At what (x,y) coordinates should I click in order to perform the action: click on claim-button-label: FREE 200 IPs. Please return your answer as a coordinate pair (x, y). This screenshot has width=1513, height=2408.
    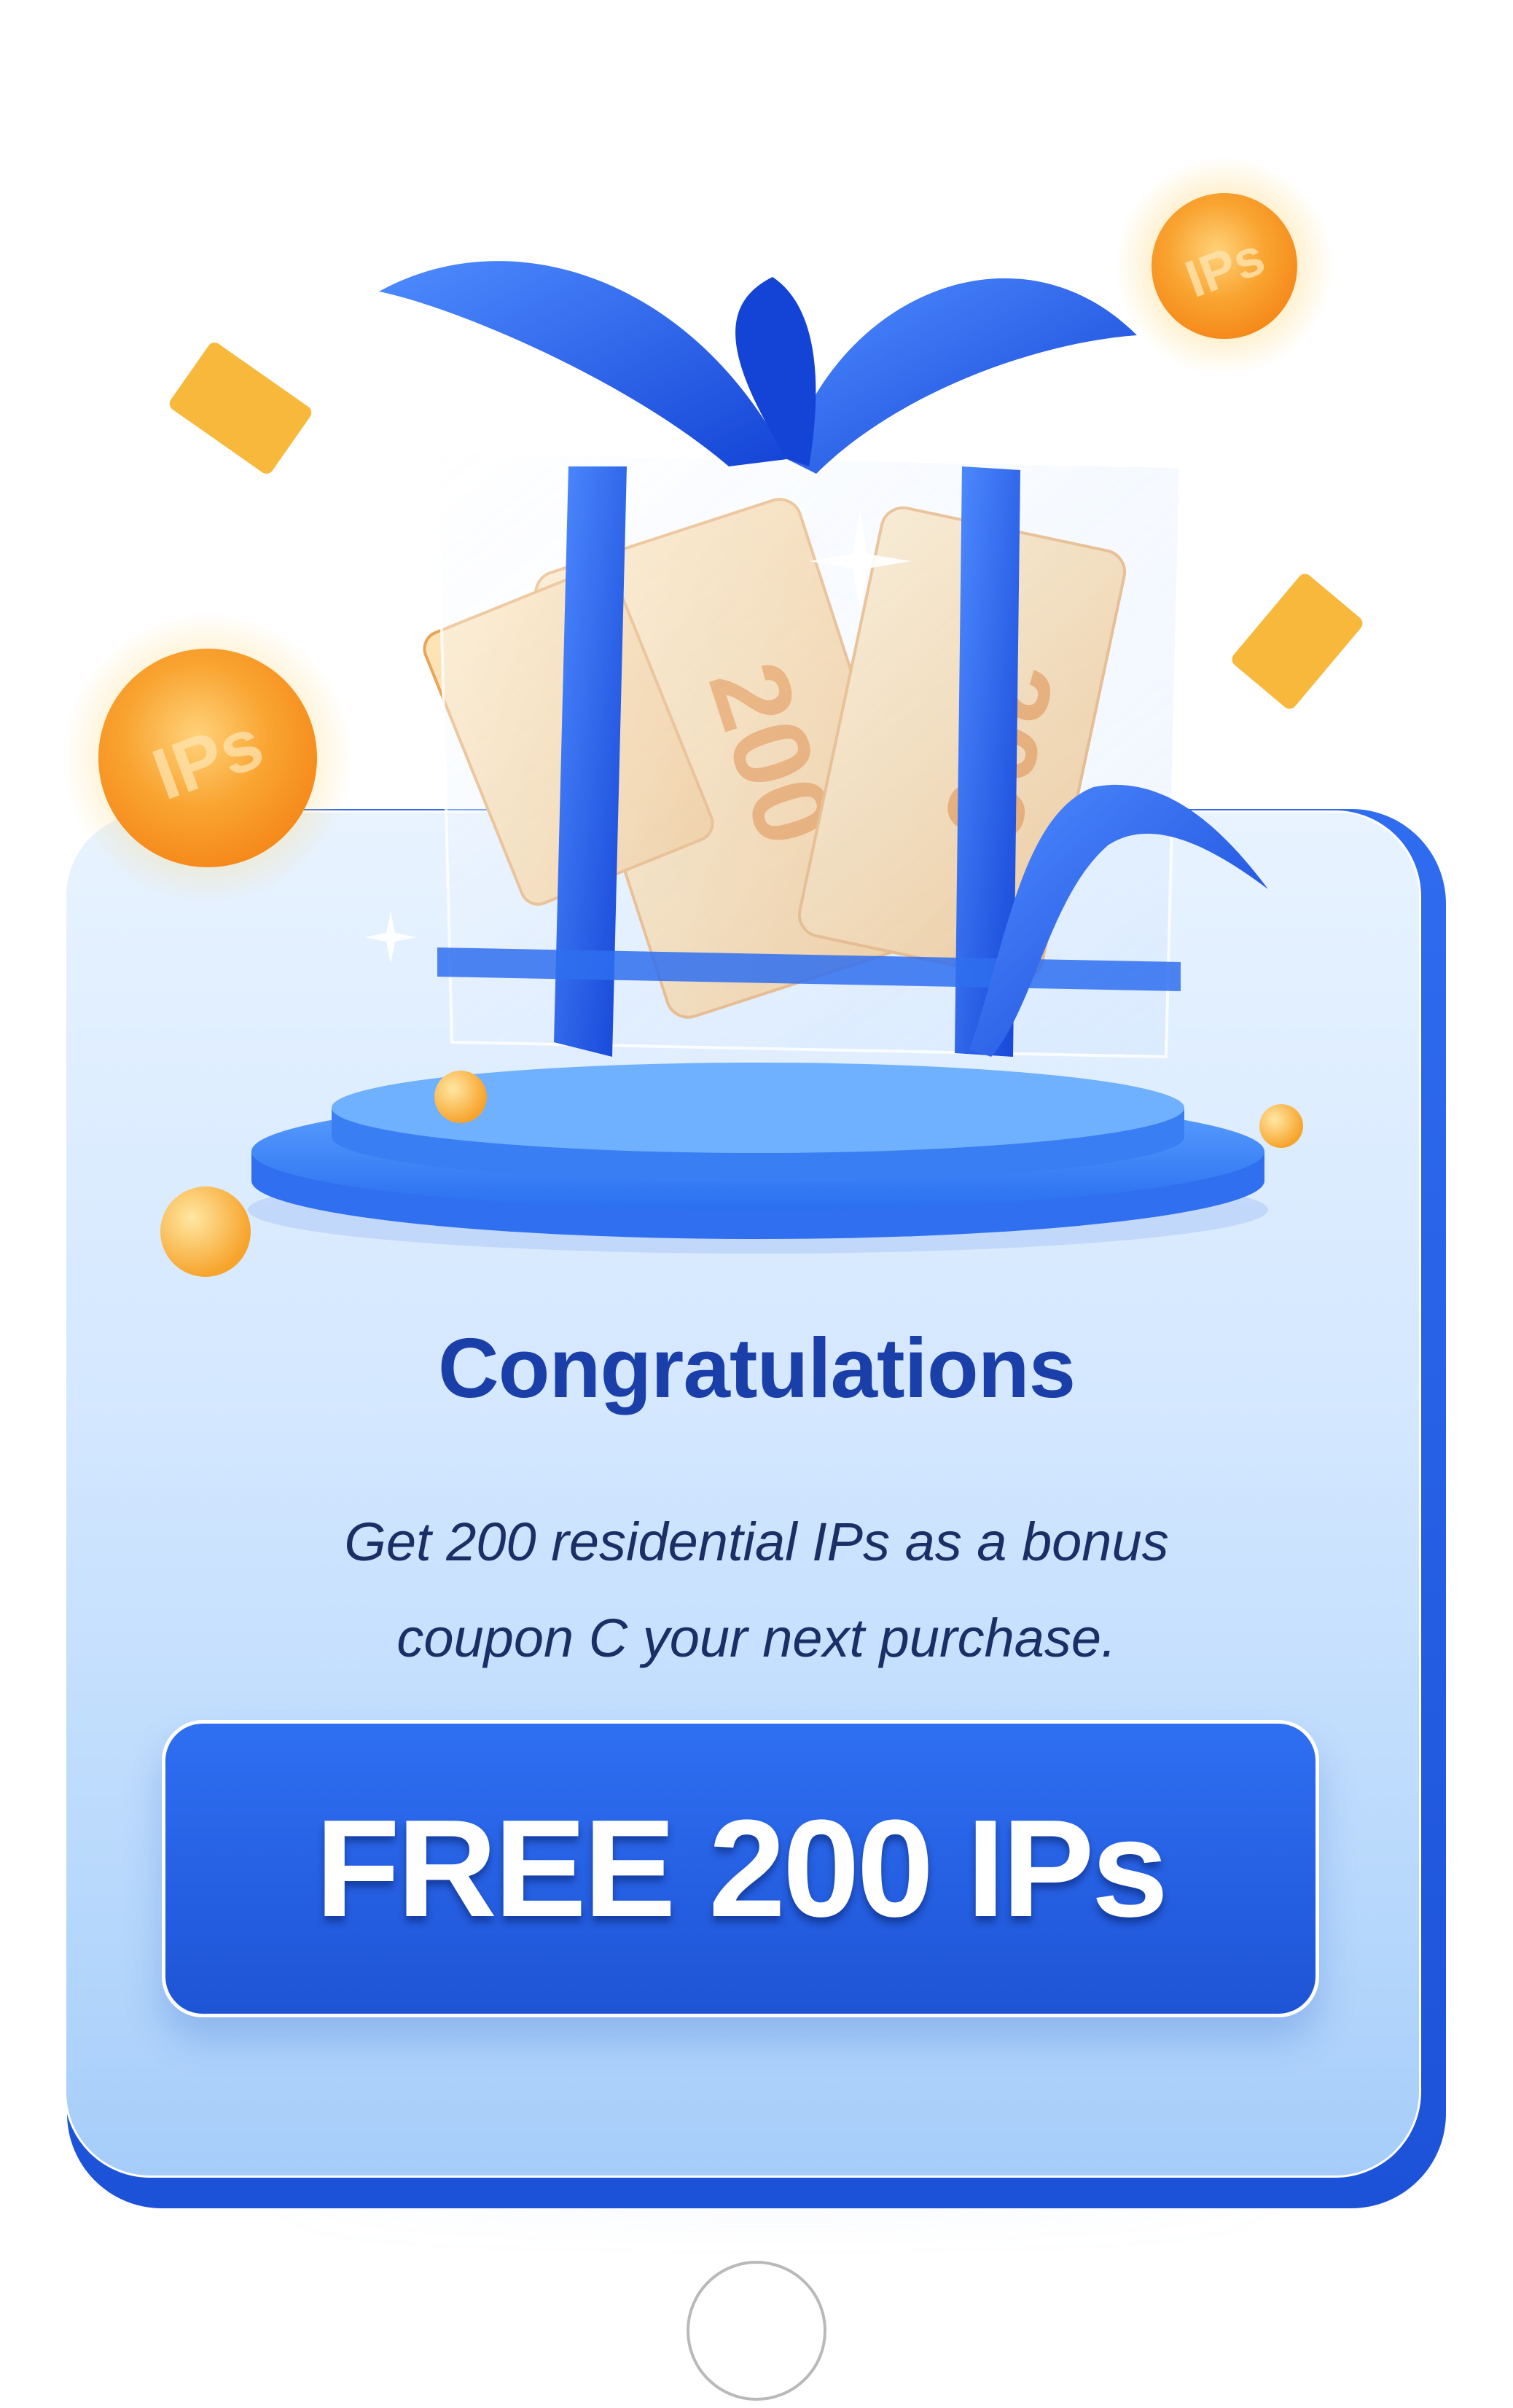
    Looking at the image, I should click on (741, 1868).